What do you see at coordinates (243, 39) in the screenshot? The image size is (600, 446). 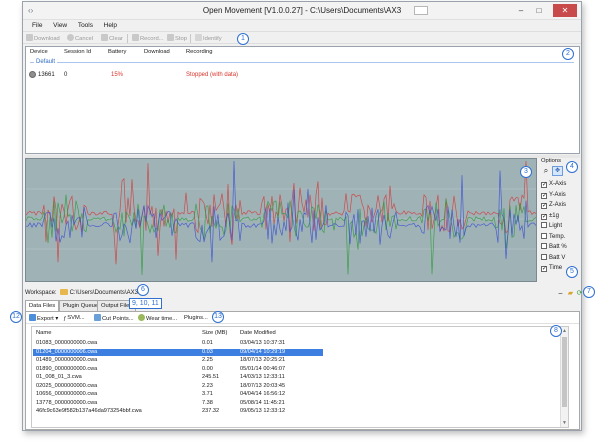 I see `callout-1: 1` at bounding box center [243, 39].